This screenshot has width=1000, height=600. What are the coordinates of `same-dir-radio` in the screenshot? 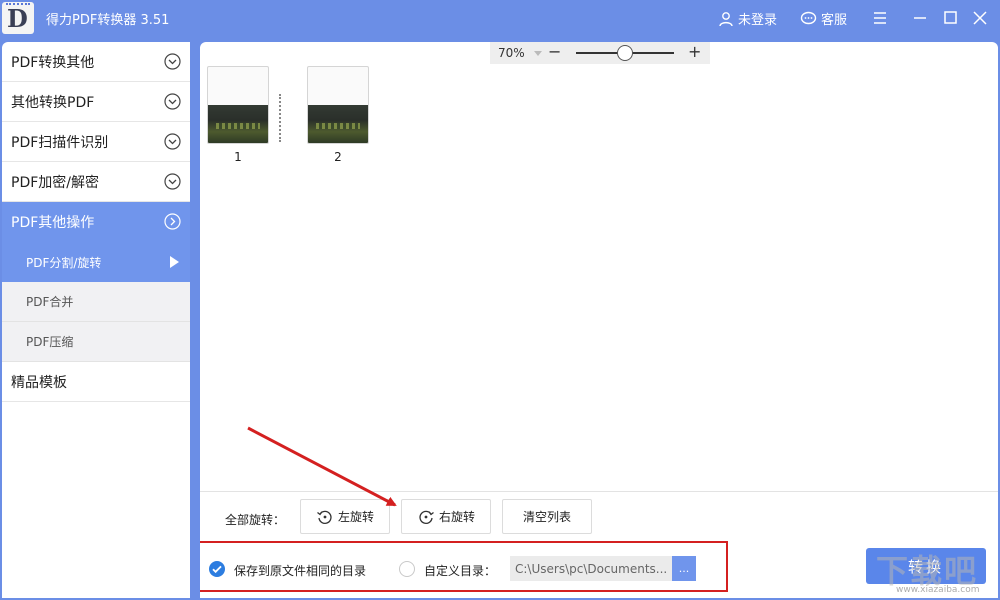 It's located at (217, 569).